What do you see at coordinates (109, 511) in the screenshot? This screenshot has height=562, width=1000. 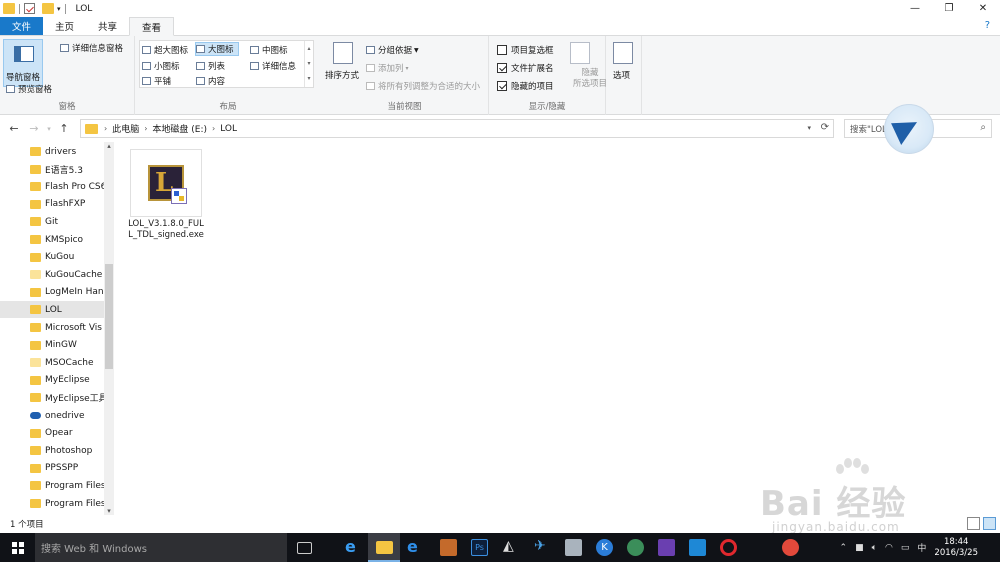 I see `scroll-down-icon: ▾` at bounding box center [109, 511].